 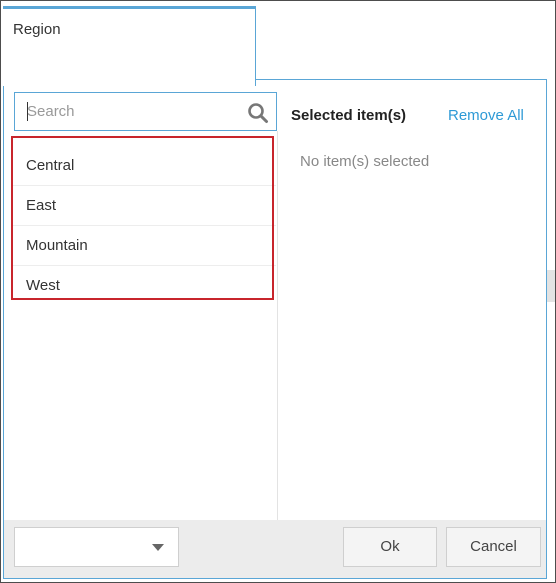 What do you see at coordinates (390, 547) in the screenshot?
I see `ok-button: Ok` at bounding box center [390, 547].